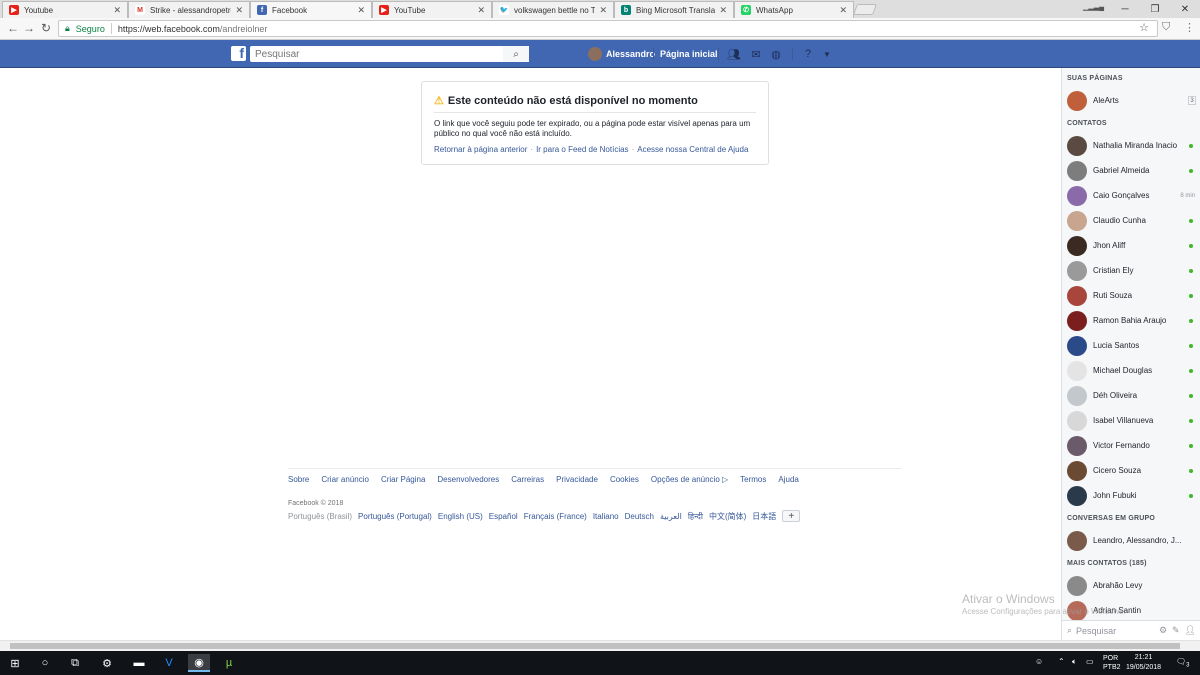 The height and width of the screenshot is (675, 1200). I want to click on notifications-globe-icon: ◍, so click(776, 54).